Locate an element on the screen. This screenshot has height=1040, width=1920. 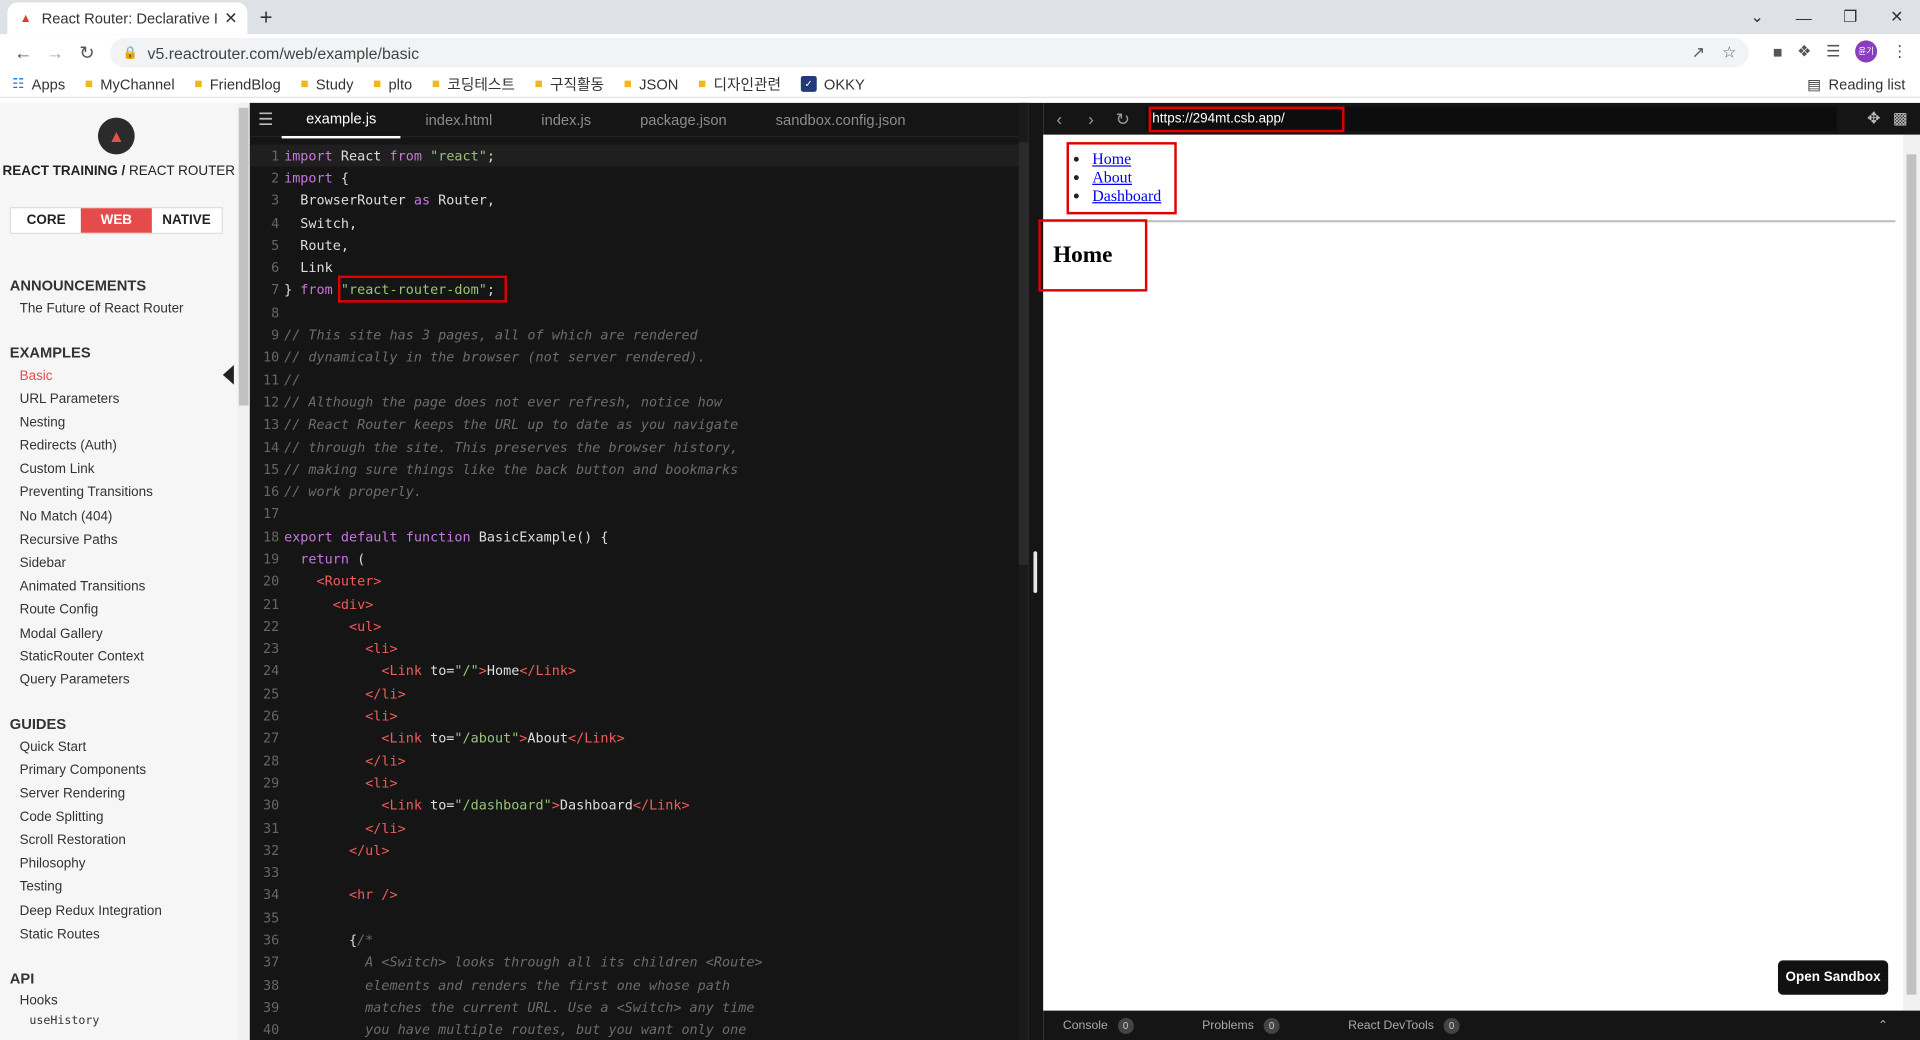
code-line: 11// is located at coordinates (635, 380).